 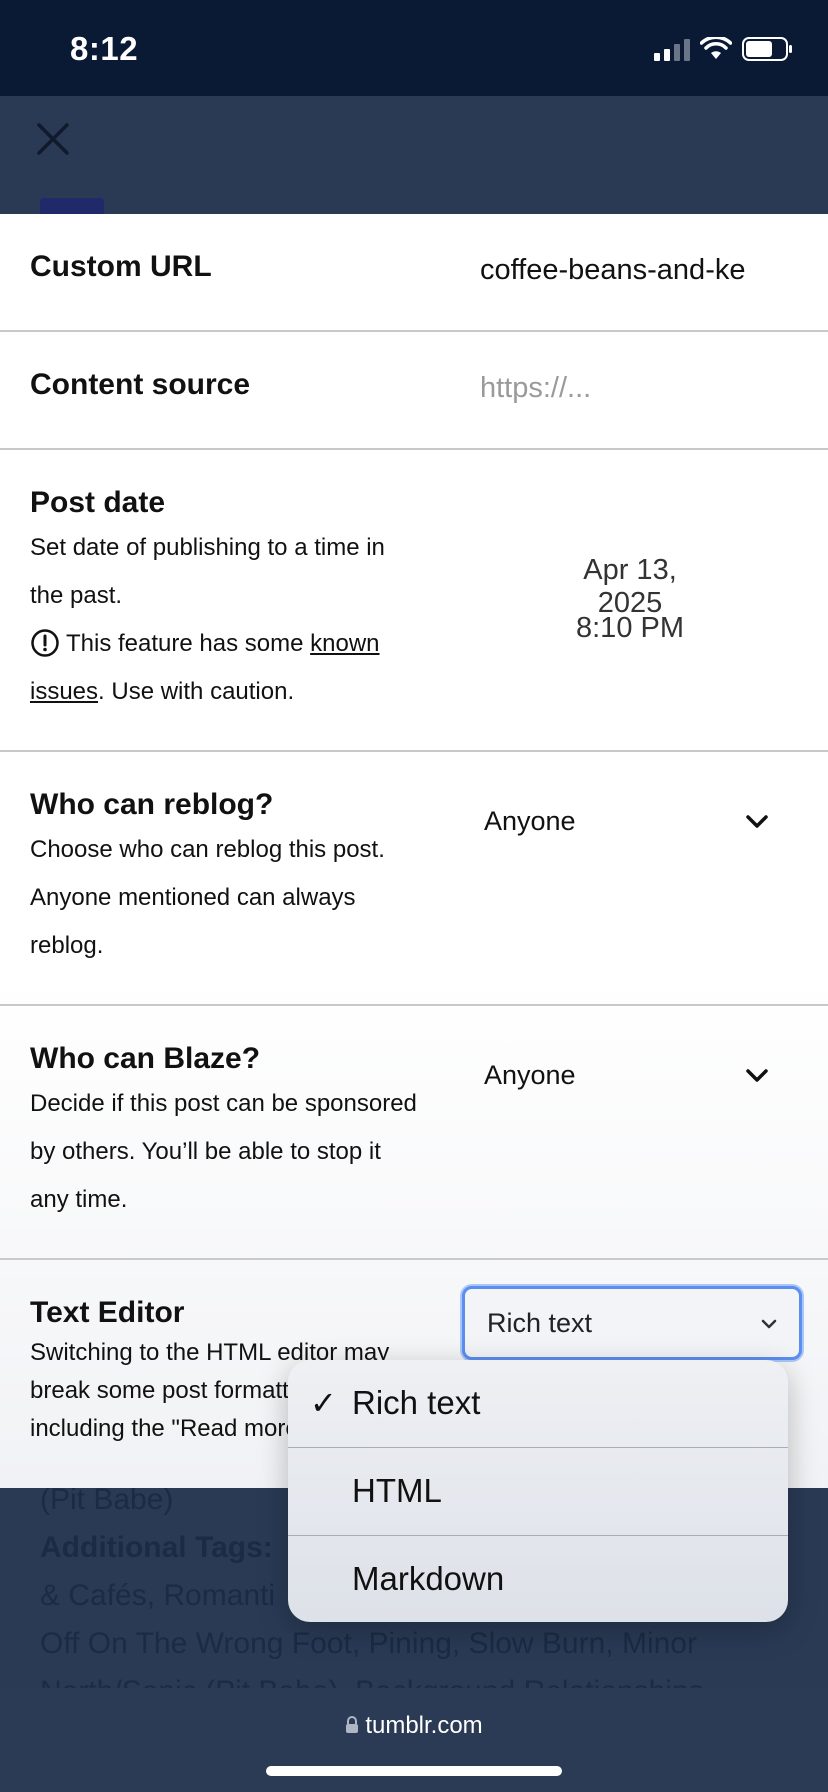 I want to click on blog-avatar-thumbnail, so click(x=72, y=206).